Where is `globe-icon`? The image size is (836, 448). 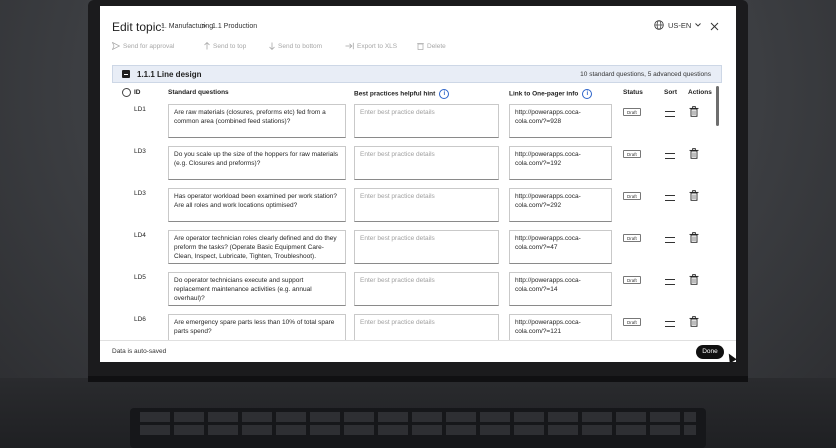
globe-icon is located at coordinates (659, 25).